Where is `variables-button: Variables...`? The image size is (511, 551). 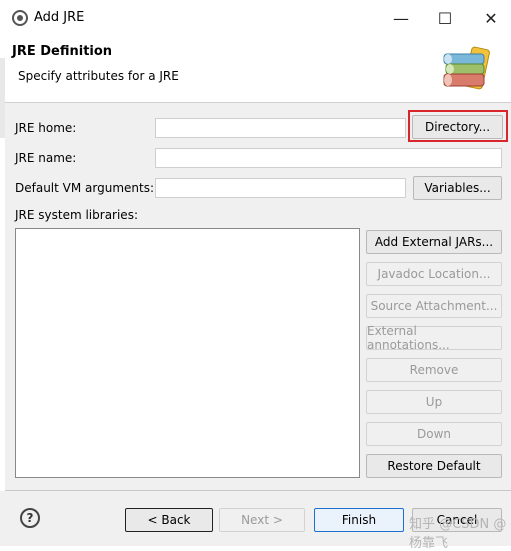 variables-button: Variables... is located at coordinates (457, 188).